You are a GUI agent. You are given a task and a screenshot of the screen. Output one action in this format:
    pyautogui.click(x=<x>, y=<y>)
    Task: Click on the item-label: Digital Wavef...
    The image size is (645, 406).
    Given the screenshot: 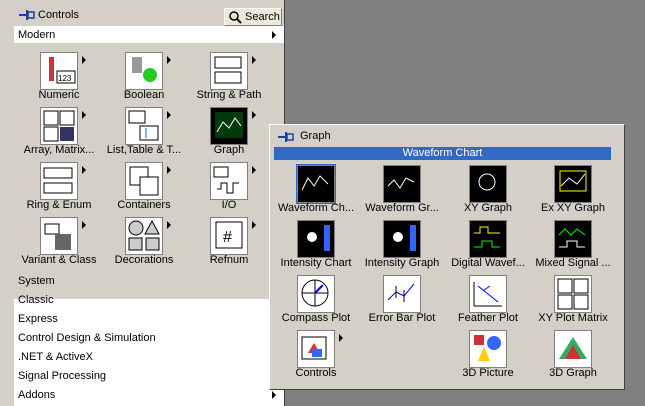 What is the action you would take?
    pyautogui.click(x=488, y=263)
    